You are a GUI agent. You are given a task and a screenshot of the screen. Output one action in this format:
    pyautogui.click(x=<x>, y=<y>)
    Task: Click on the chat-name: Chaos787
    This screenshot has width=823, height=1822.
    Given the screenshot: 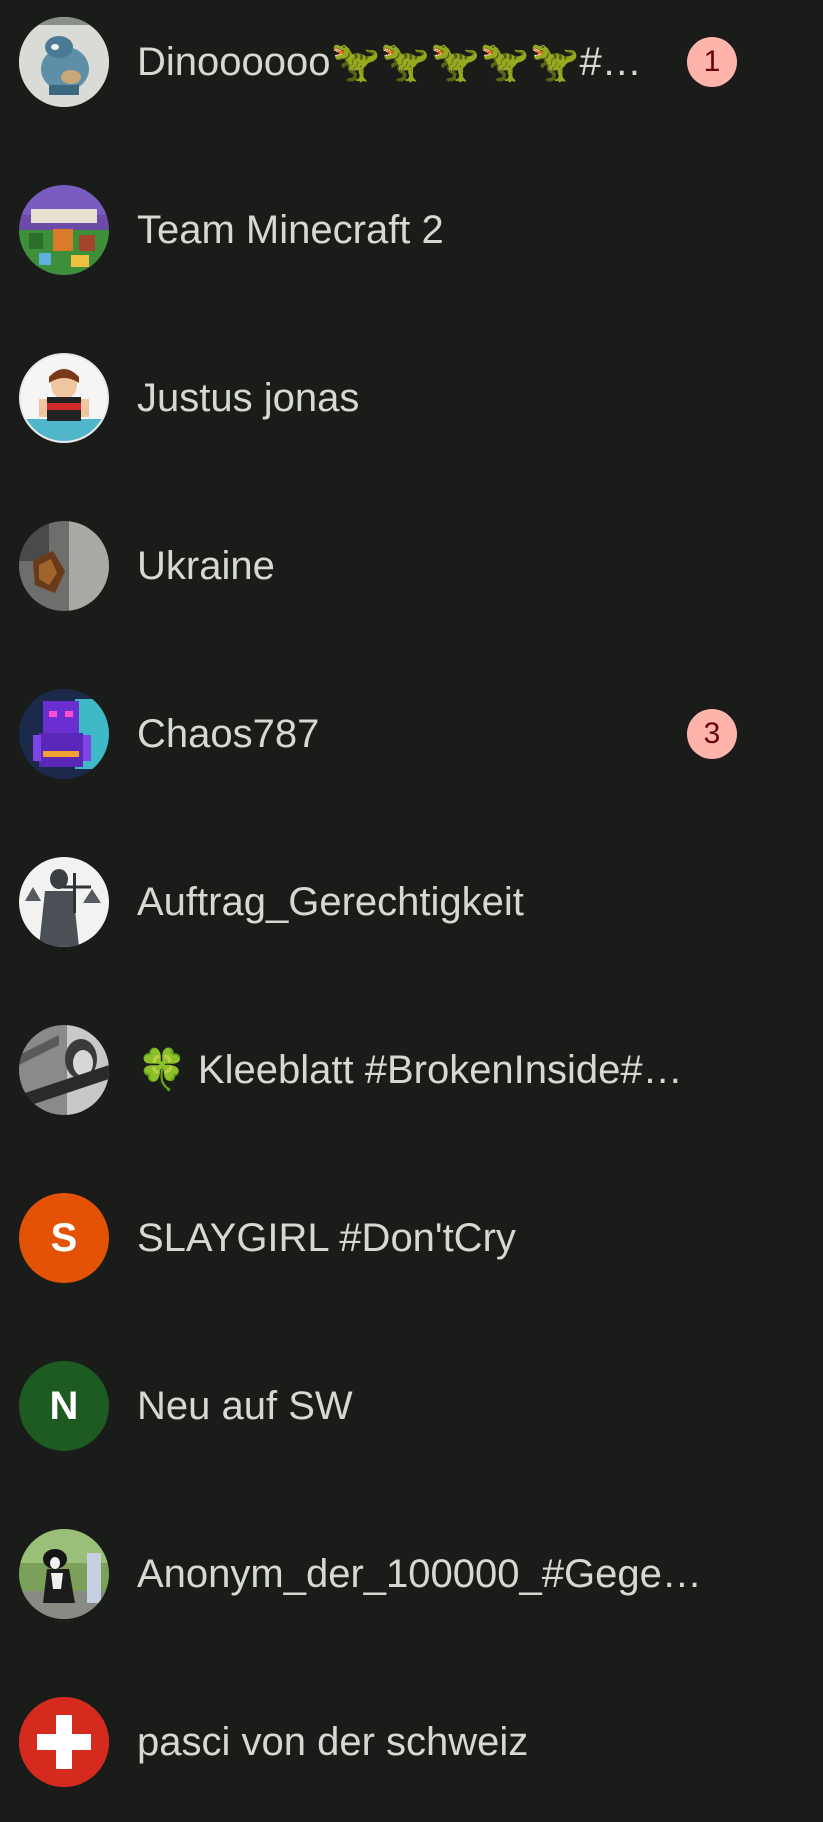 What is the action you would take?
    pyautogui.click(x=228, y=734)
    